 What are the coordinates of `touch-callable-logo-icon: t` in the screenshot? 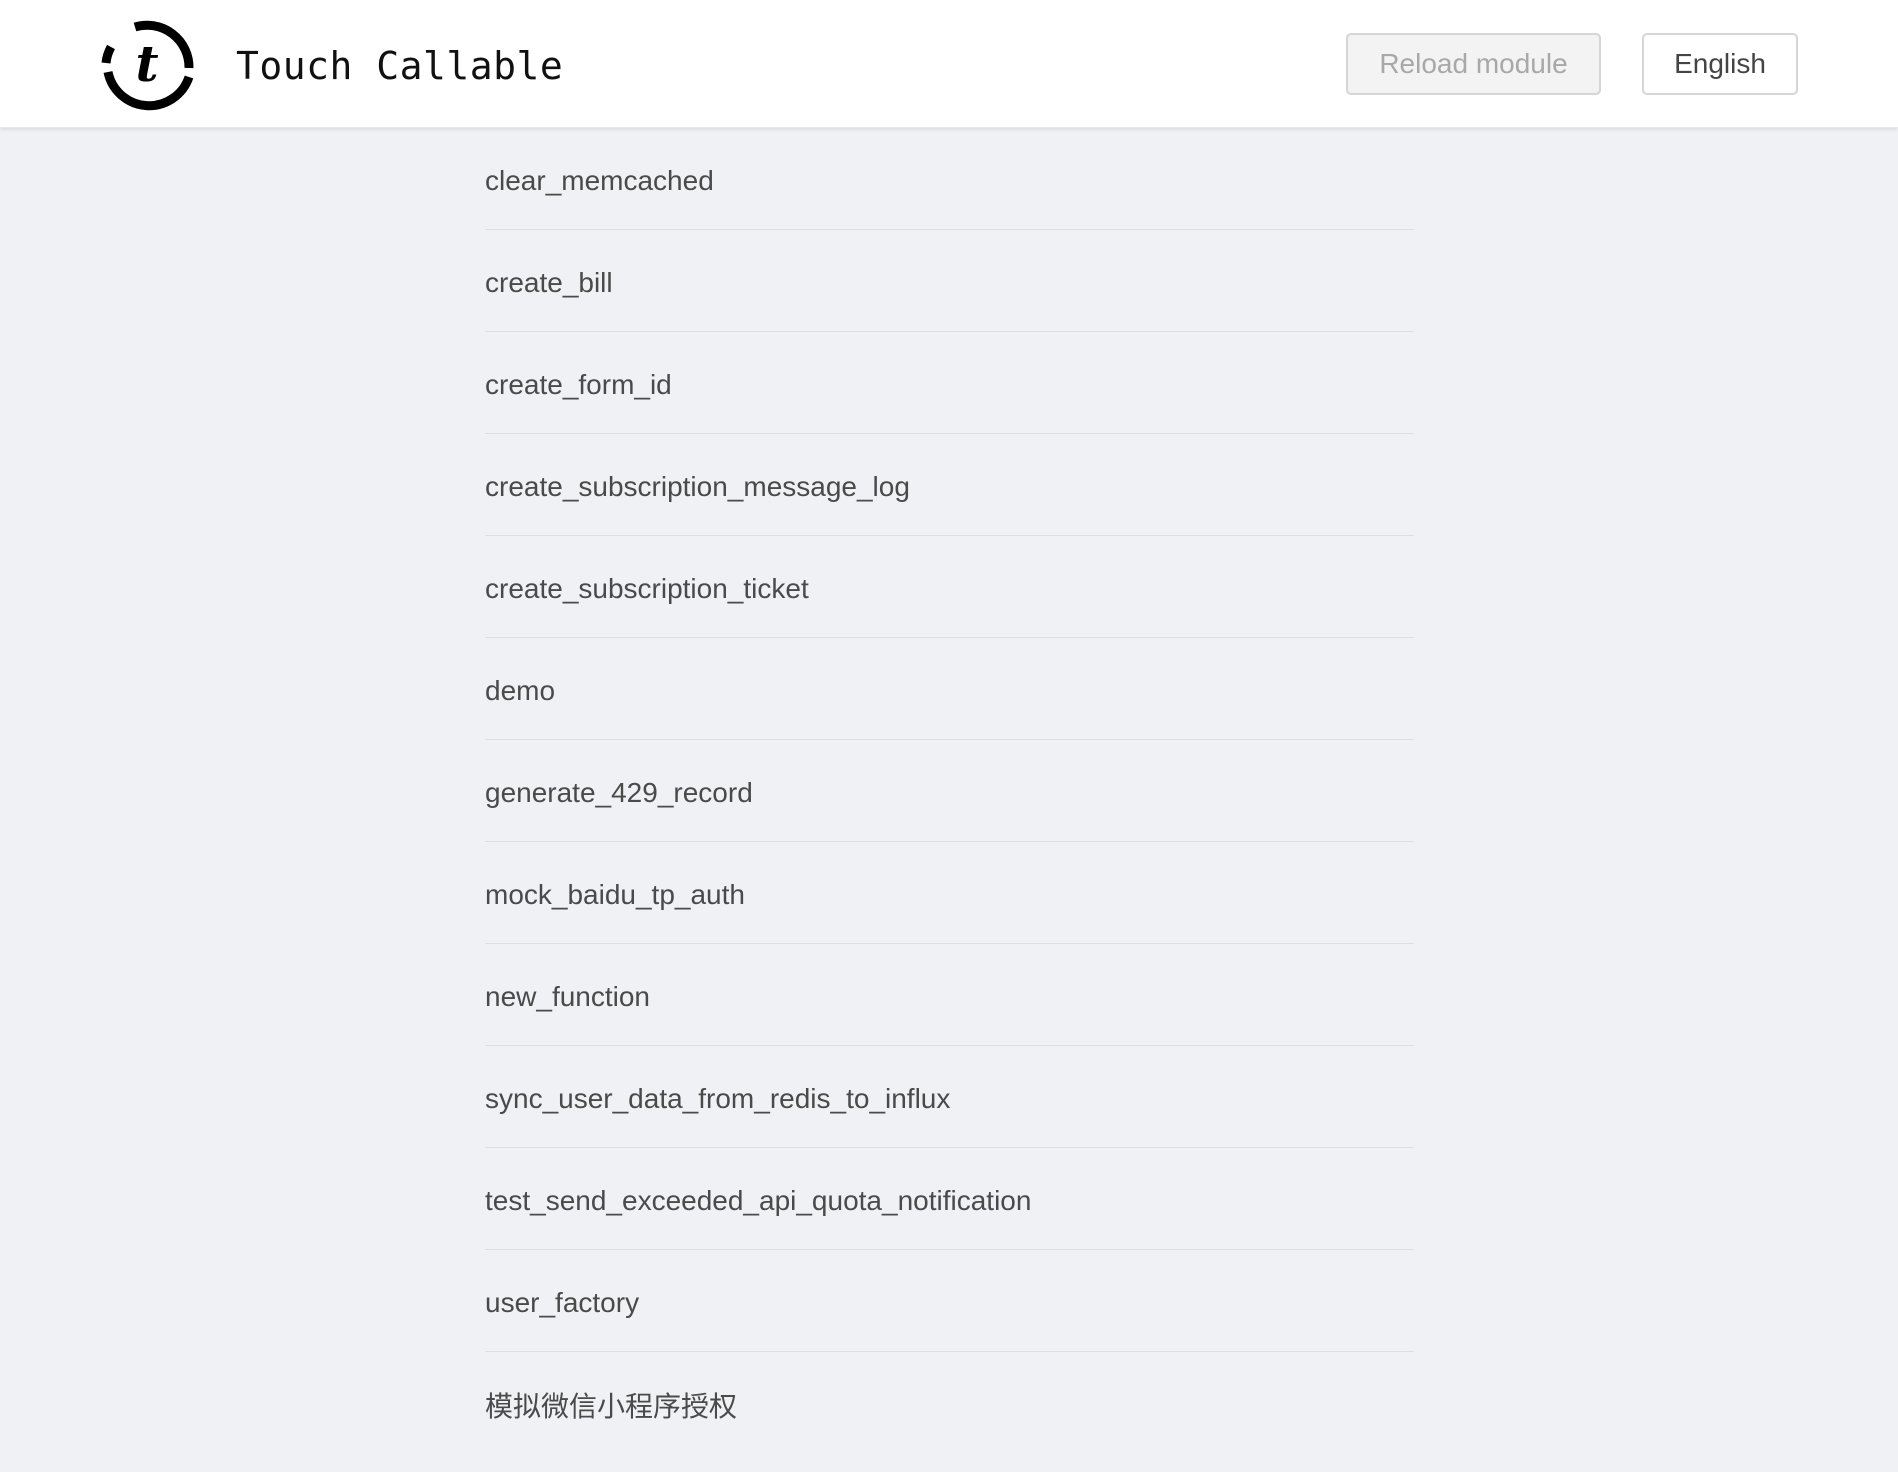 It's located at (147, 66).